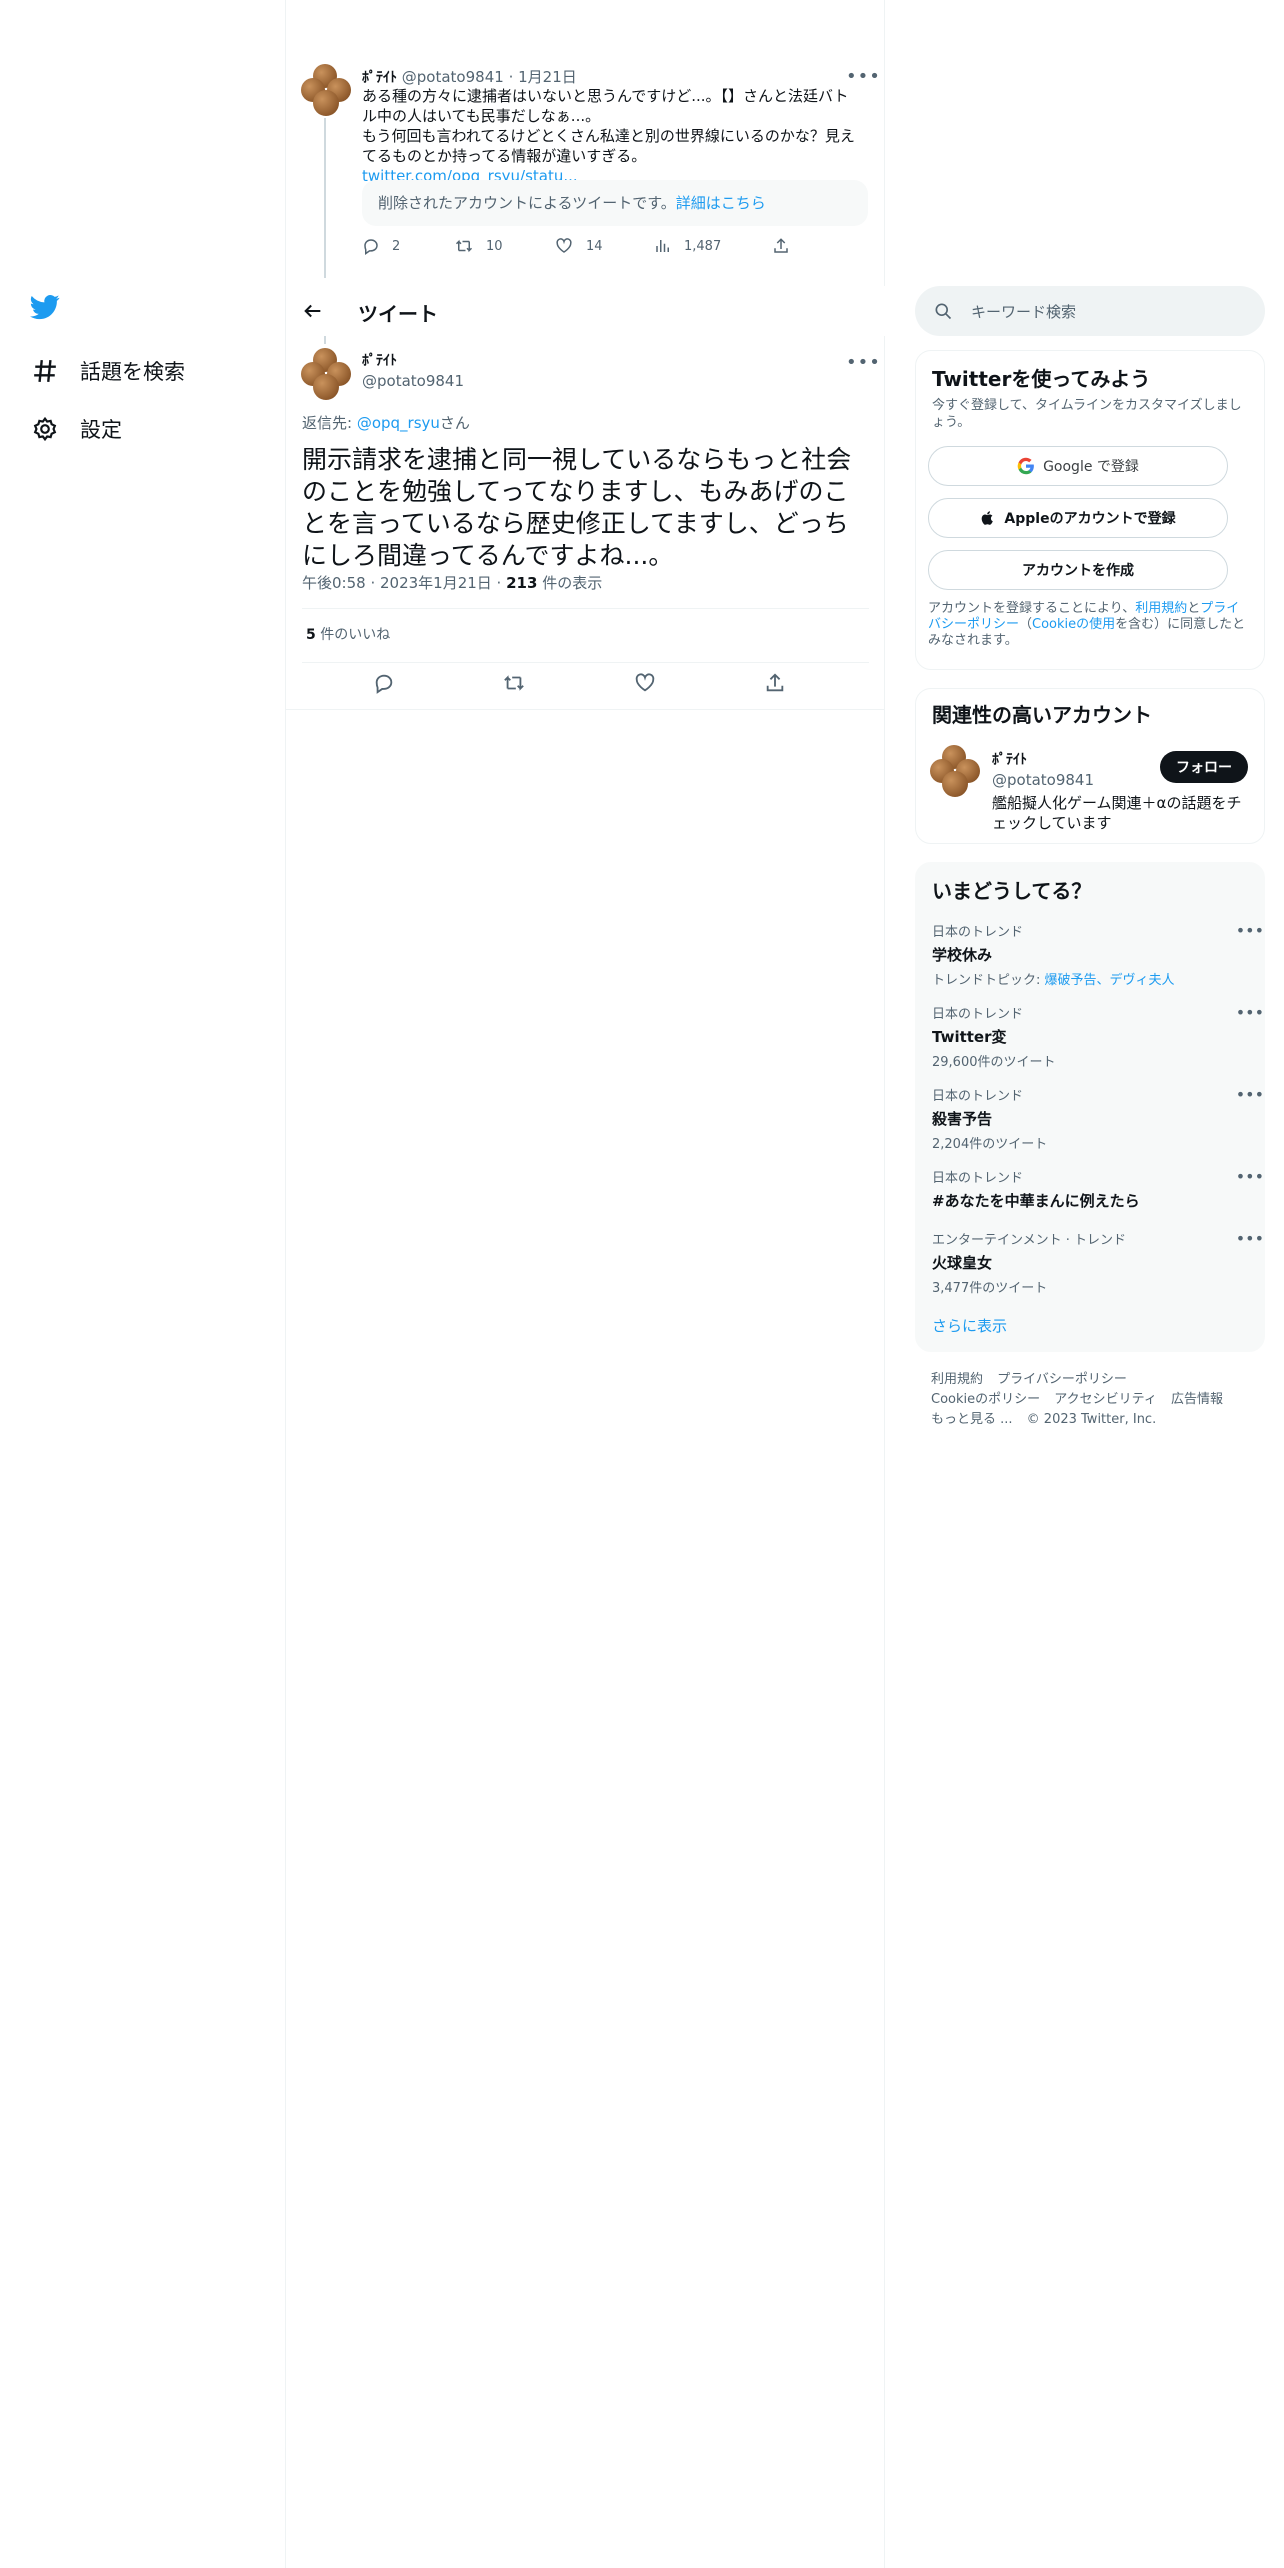  Describe the element at coordinates (132, 372) in the screenshot. I see `nav-explore-label: 話題を検索` at that location.